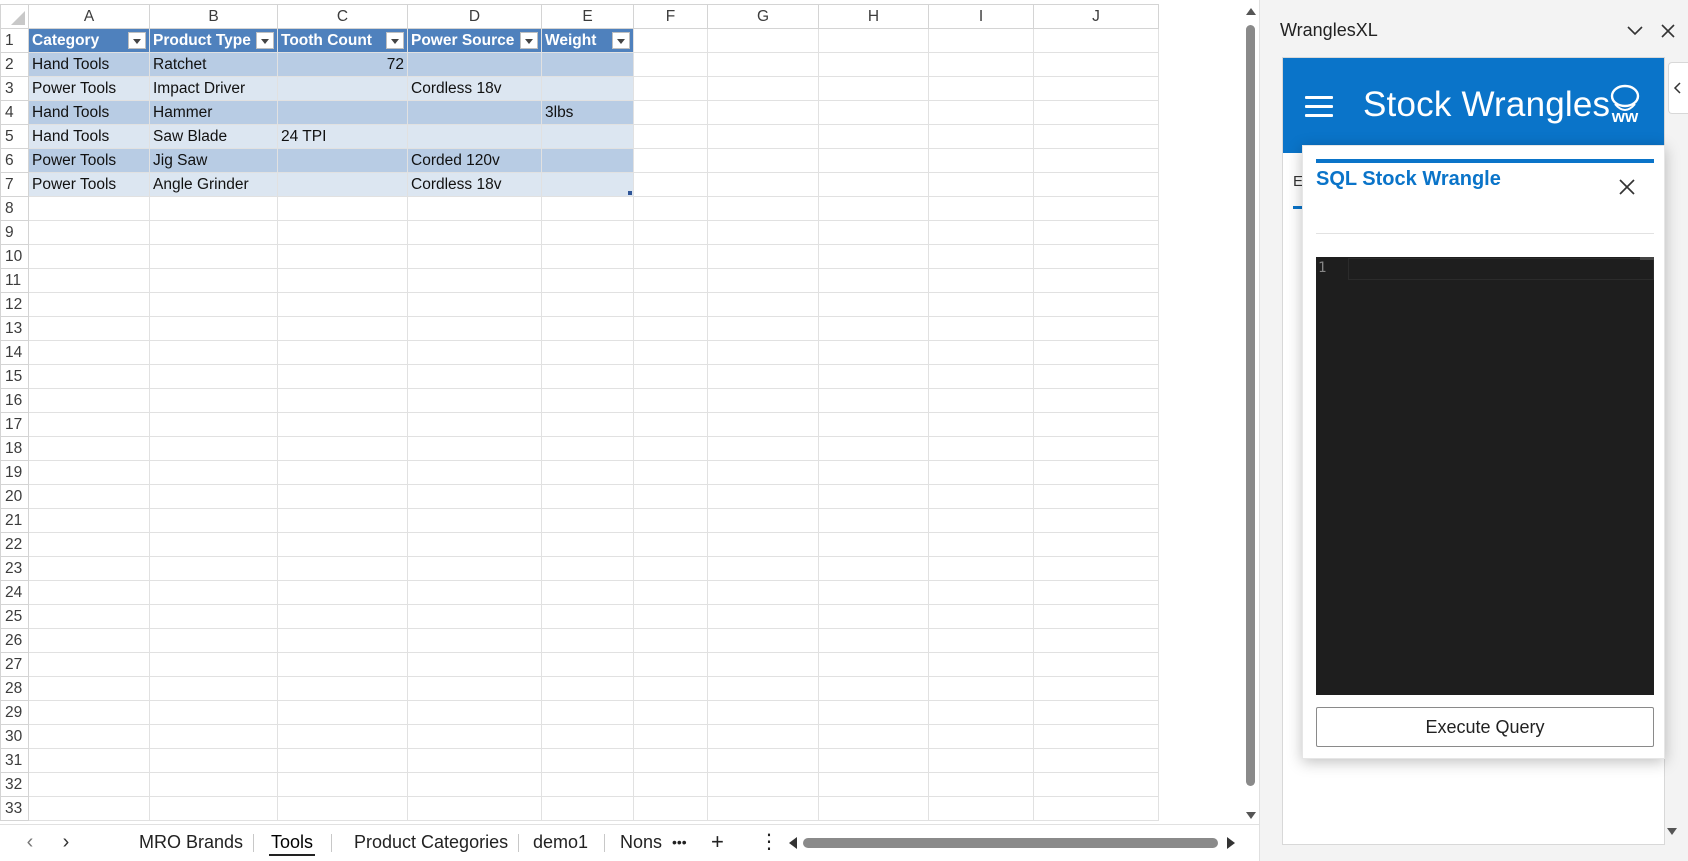  What do you see at coordinates (1485, 476) in the screenshot?
I see `sql-code-editor: 1` at bounding box center [1485, 476].